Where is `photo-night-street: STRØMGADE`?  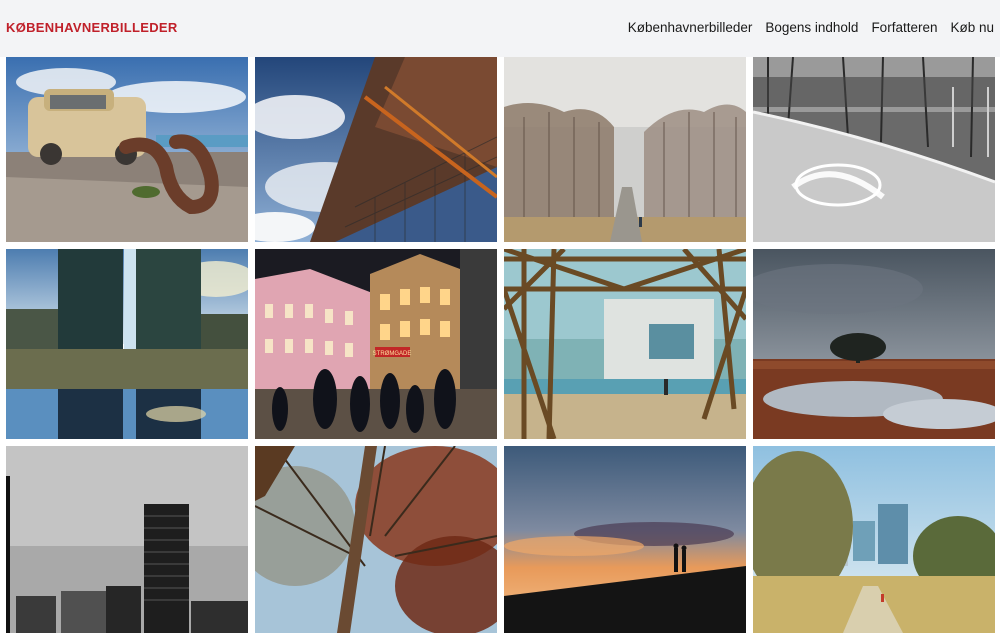 photo-night-street: STRØMGADE is located at coordinates (376, 344).